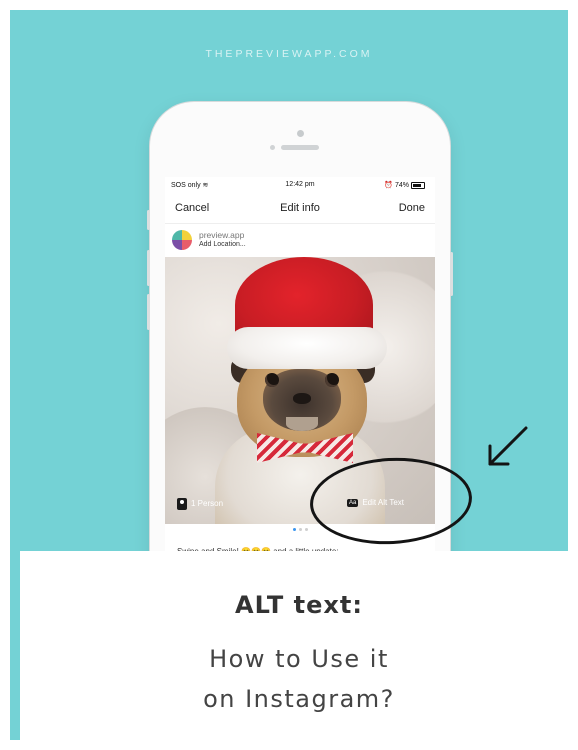 This screenshot has width=578, height=750. What do you see at coordinates (300, 186) in the screenshot?
I see `status-bar: SOS only ≋ 12:42 pm ⏰ 74%` at bounding box center [300, 186].